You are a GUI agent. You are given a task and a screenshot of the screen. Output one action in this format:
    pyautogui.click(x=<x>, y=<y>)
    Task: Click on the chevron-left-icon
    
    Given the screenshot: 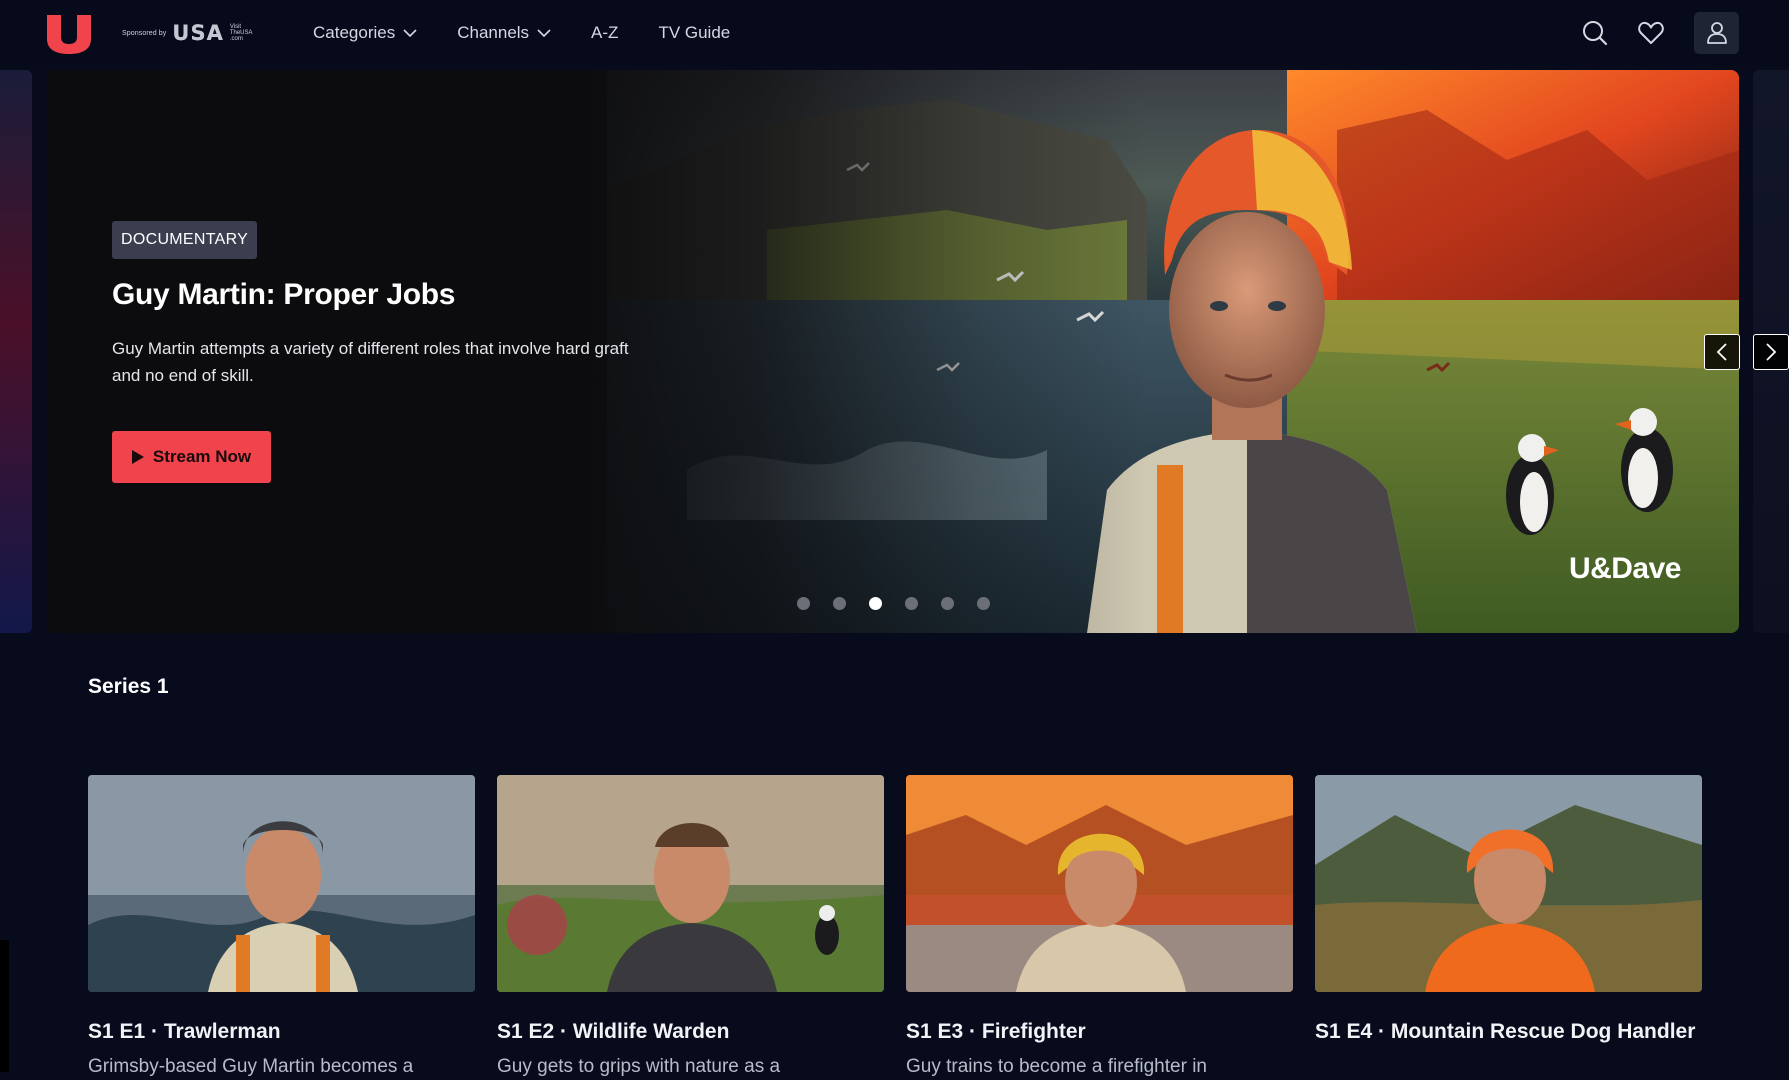 What is the action you would take?
    pyautogui.click(x=1721, y=352)
    